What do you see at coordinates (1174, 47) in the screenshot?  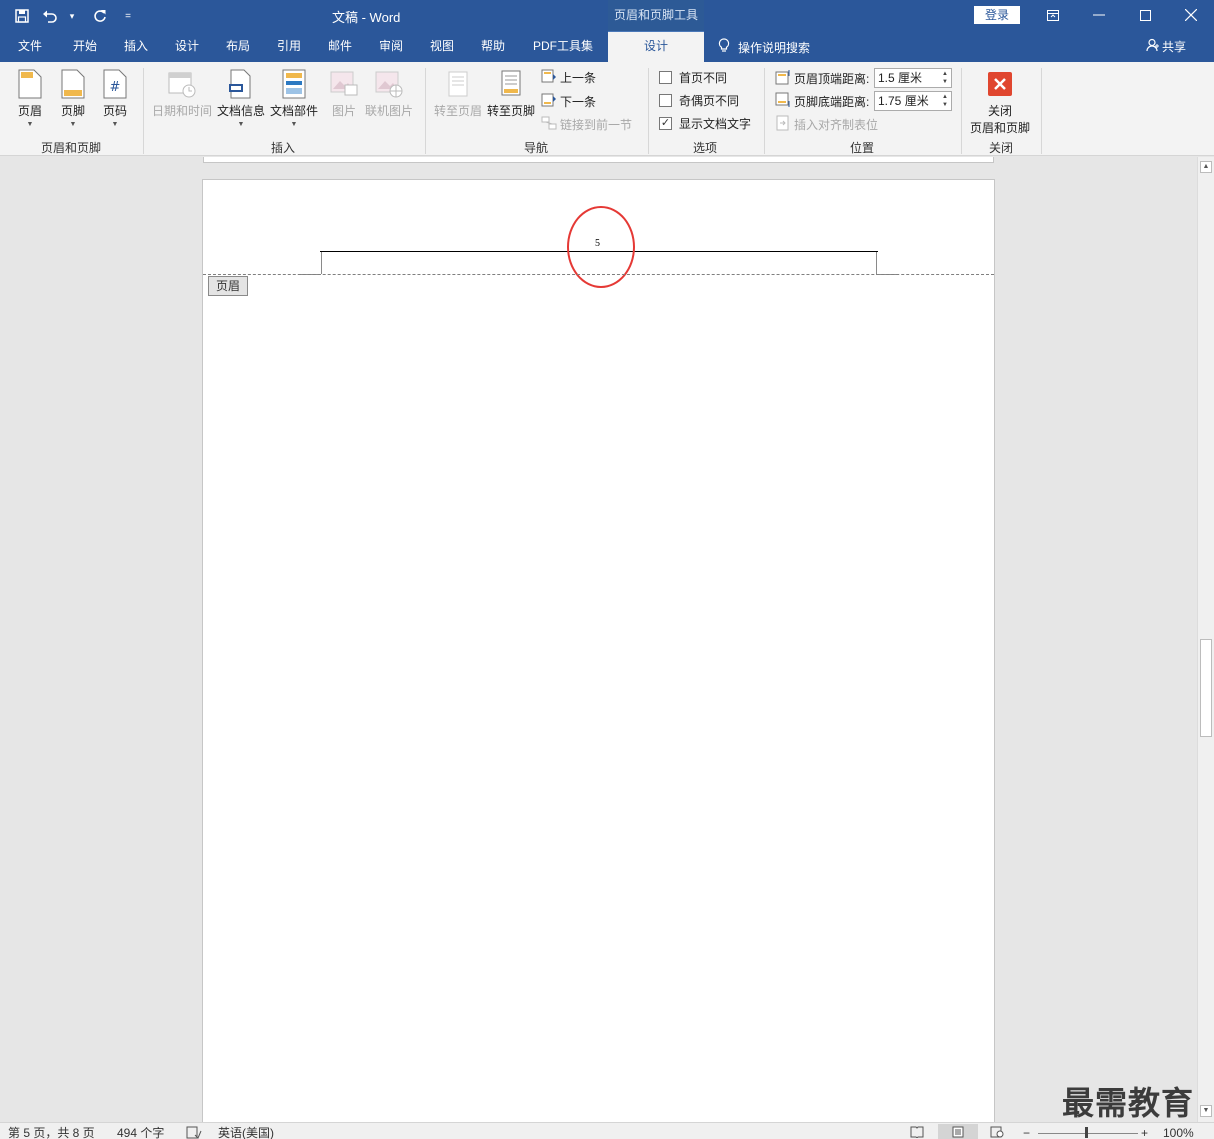 I see `share-label: 共享` at bounding box center [1174, 47].